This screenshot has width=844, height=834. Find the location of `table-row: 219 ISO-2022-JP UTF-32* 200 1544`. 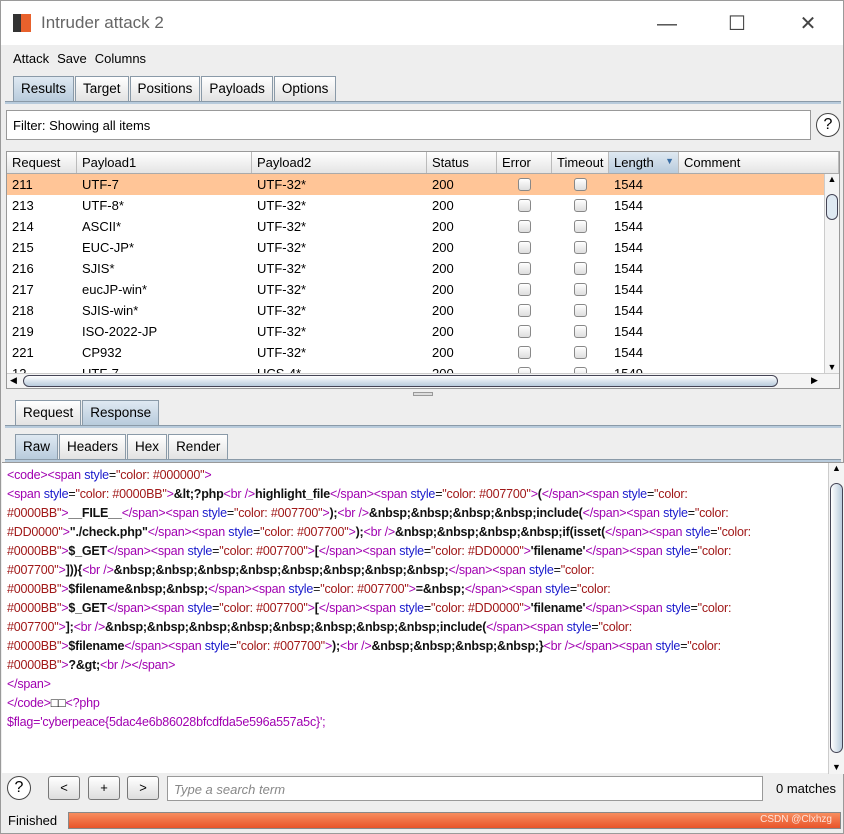

table-row: 219 ISO-2022-JP UTF-32* 200 1544 is located at coordinates (423, 331).